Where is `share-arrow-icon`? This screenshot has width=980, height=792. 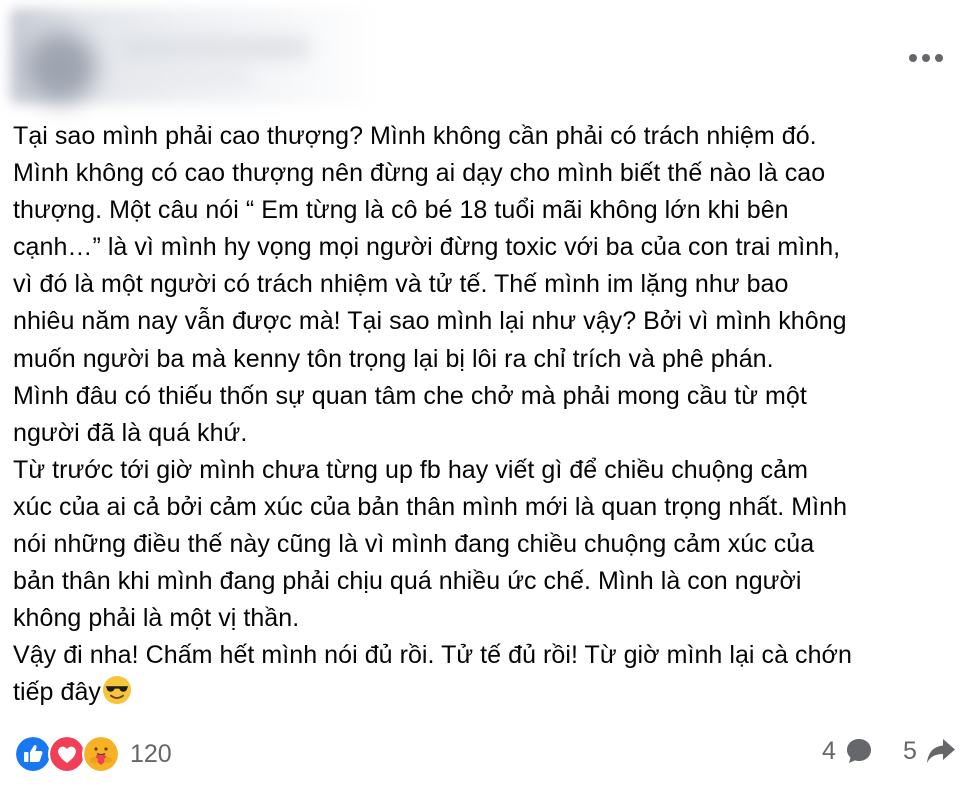 share-arrow-icon is located at coordinates (940, 751).